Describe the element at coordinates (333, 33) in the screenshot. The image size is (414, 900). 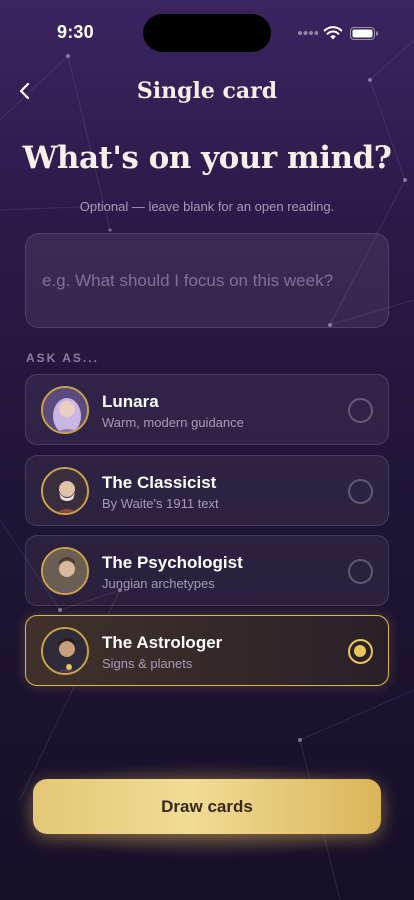
I see `wifi-icon` at that location.